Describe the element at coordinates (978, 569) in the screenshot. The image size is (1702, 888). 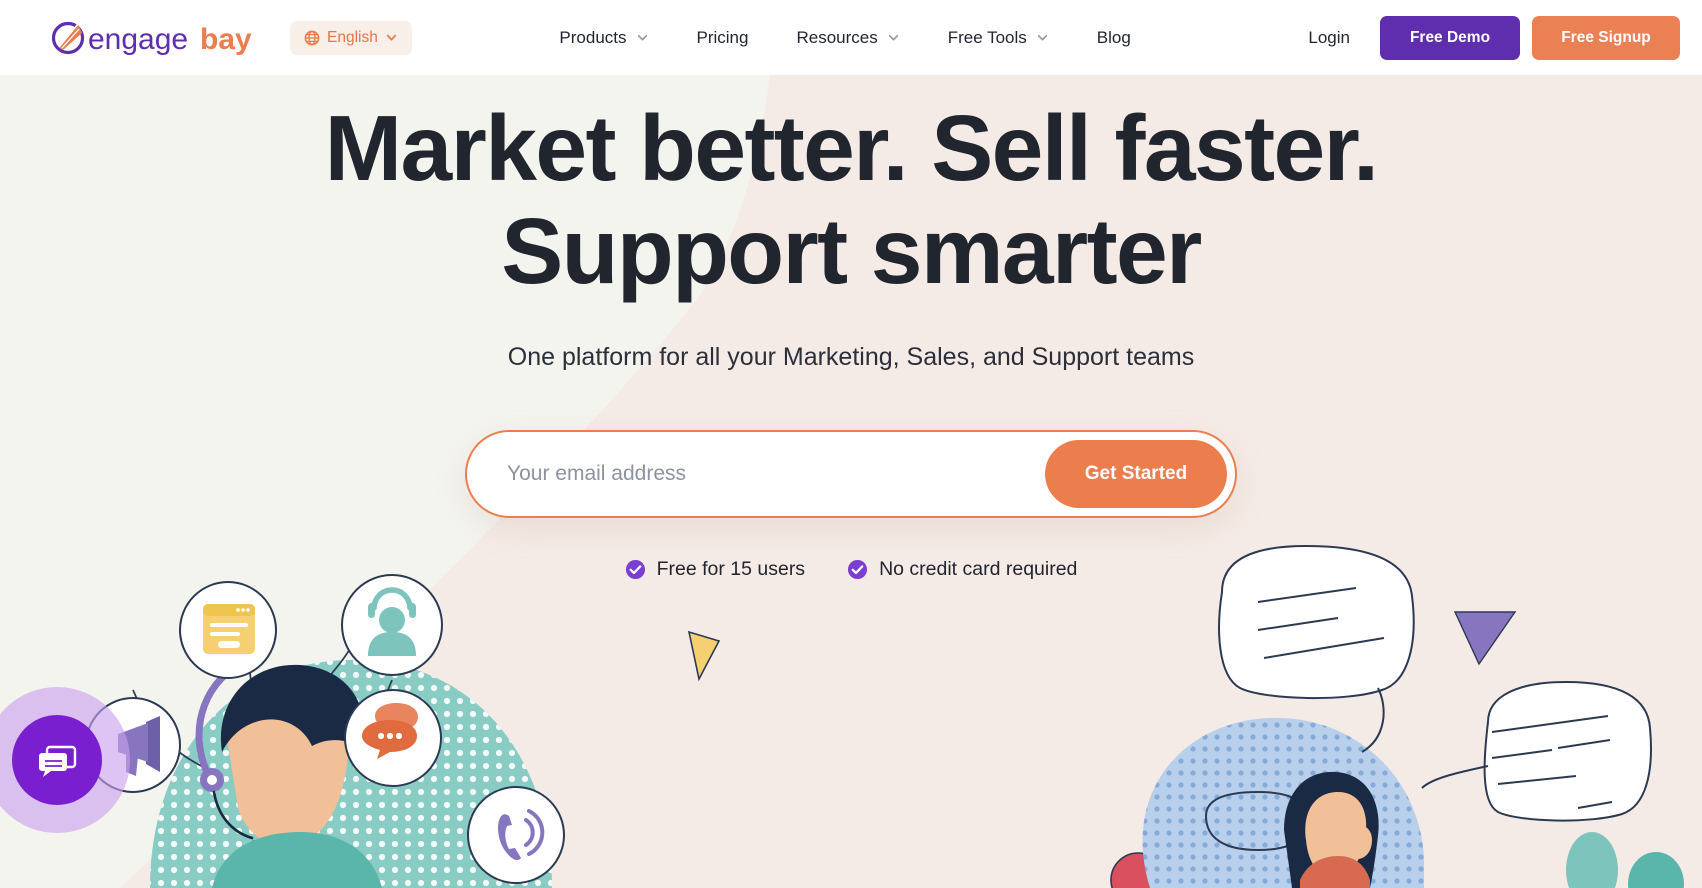
I see `badge-label: No credit card required` at that location.